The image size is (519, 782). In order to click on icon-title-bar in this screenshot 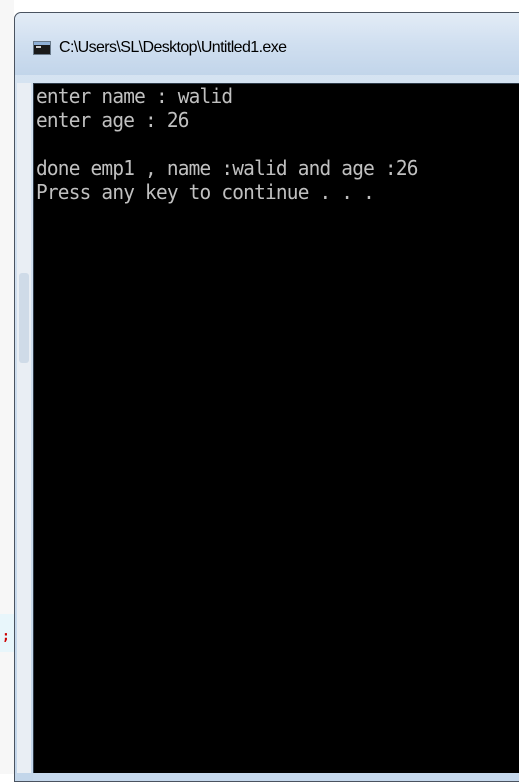, I will do `click(42, 43)`.